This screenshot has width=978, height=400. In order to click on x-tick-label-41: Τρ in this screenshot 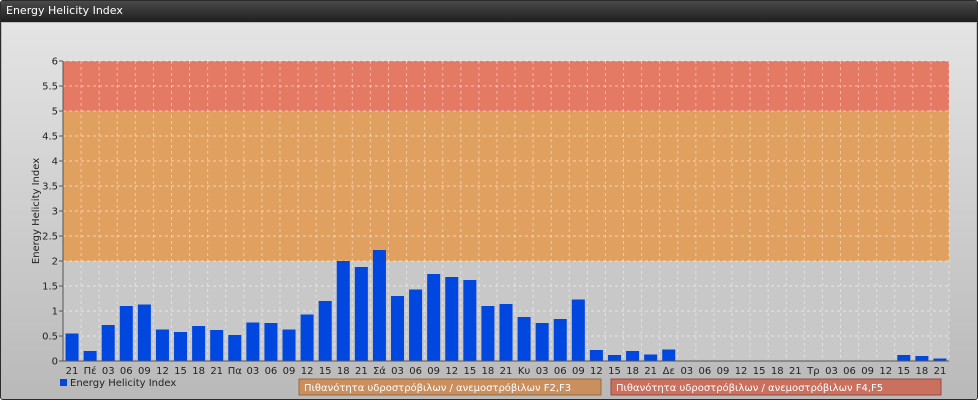, I will do `click(812, 371)`.